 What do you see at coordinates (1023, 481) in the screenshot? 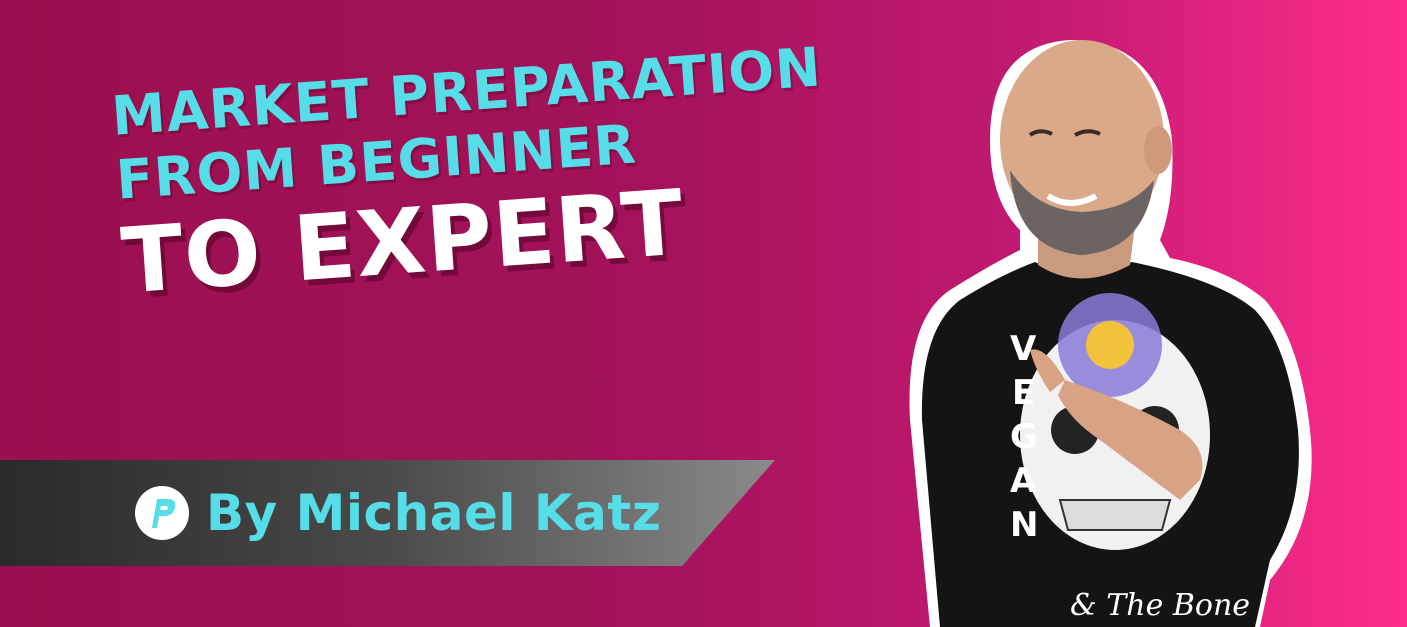
I see `shirt-letter-a: A` at bounding box center [1023, 481].